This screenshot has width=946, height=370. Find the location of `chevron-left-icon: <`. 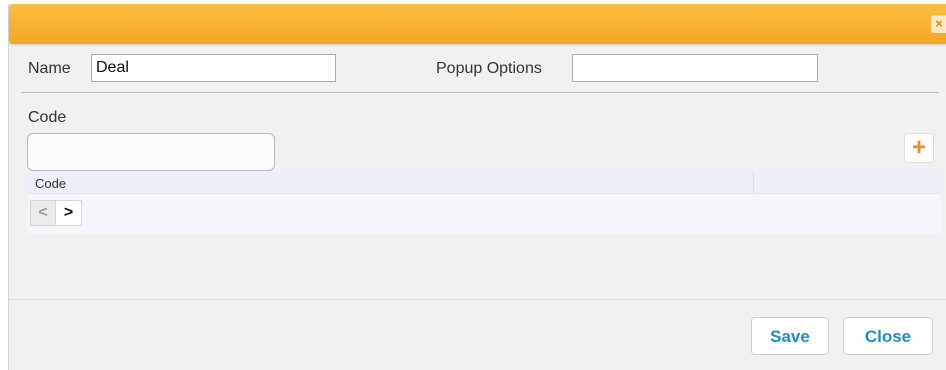

chevron-left-icon: < is located at coordinates (43, 213).